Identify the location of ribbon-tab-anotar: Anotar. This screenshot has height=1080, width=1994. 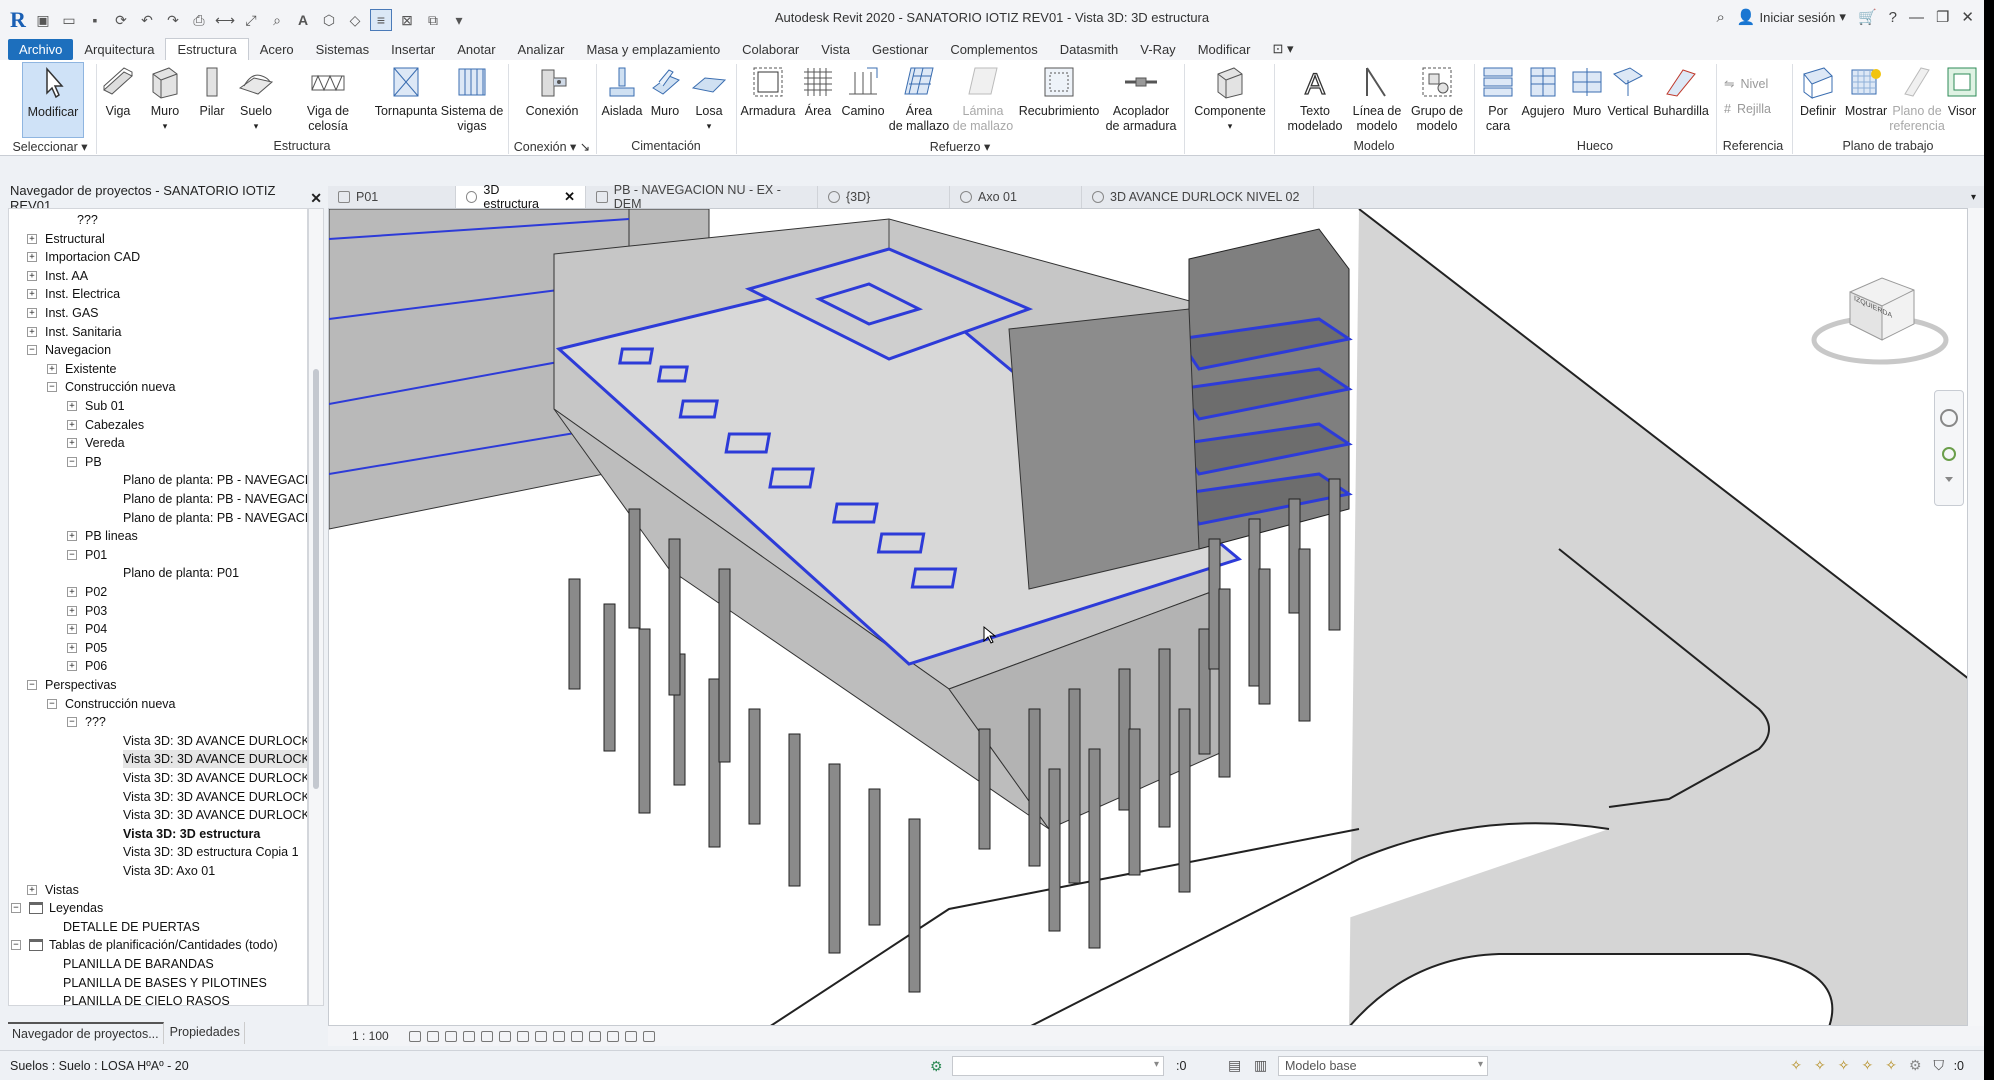
(476, 49).